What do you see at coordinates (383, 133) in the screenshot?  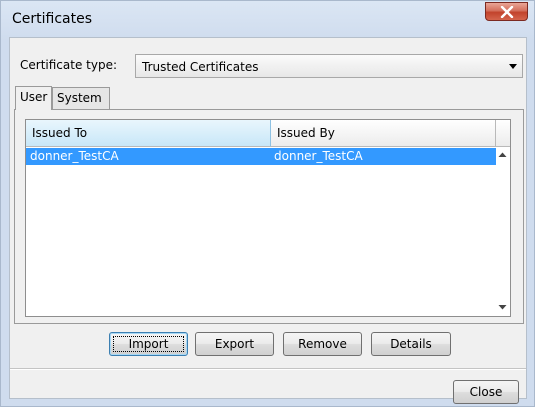 I see `column-header-issued-by: Issued By` at bounding box center [383, 133].